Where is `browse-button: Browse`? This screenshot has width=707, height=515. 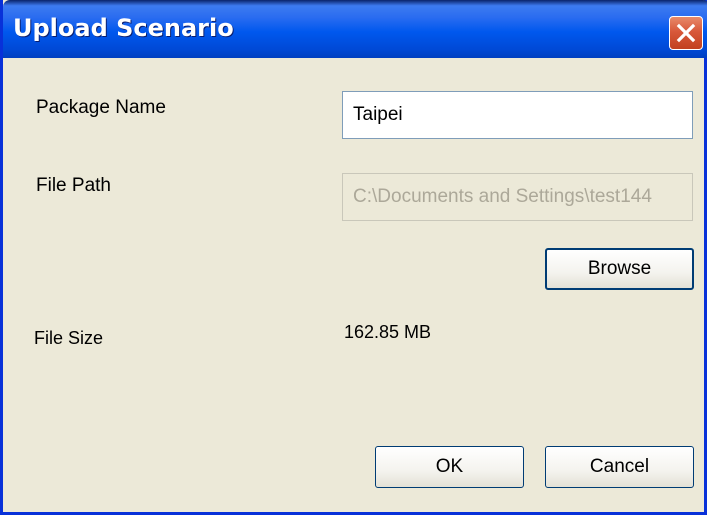 browse-button: Browse is located at coordinates (619, 269).